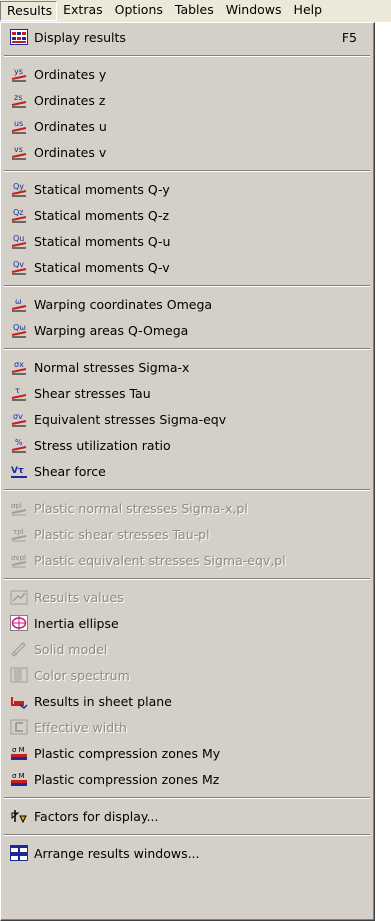 The image size is (391, 921). What do you see at coordinates (19, 364) in the screenshot?
I see `svg-text: σx` at bounding box center [19, 364].